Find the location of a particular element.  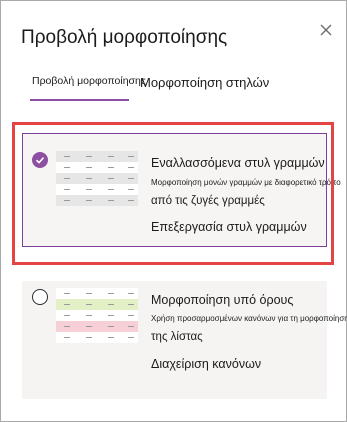

tab-format-columns: Μορφοποίηση στηλών is located at coordinates (204, 82).